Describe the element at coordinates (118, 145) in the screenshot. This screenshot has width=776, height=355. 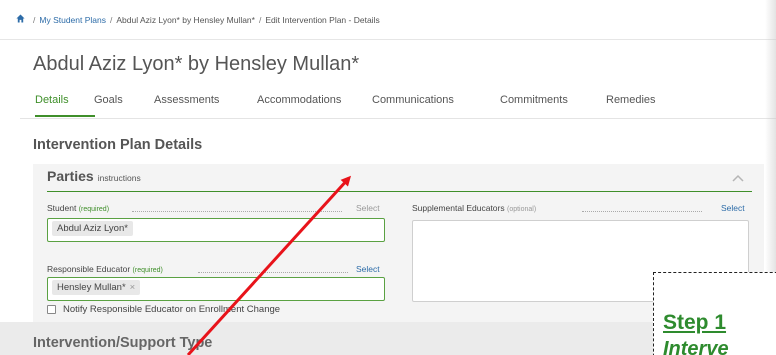
I see `section-heading: Intervention Plan Details` at that location.